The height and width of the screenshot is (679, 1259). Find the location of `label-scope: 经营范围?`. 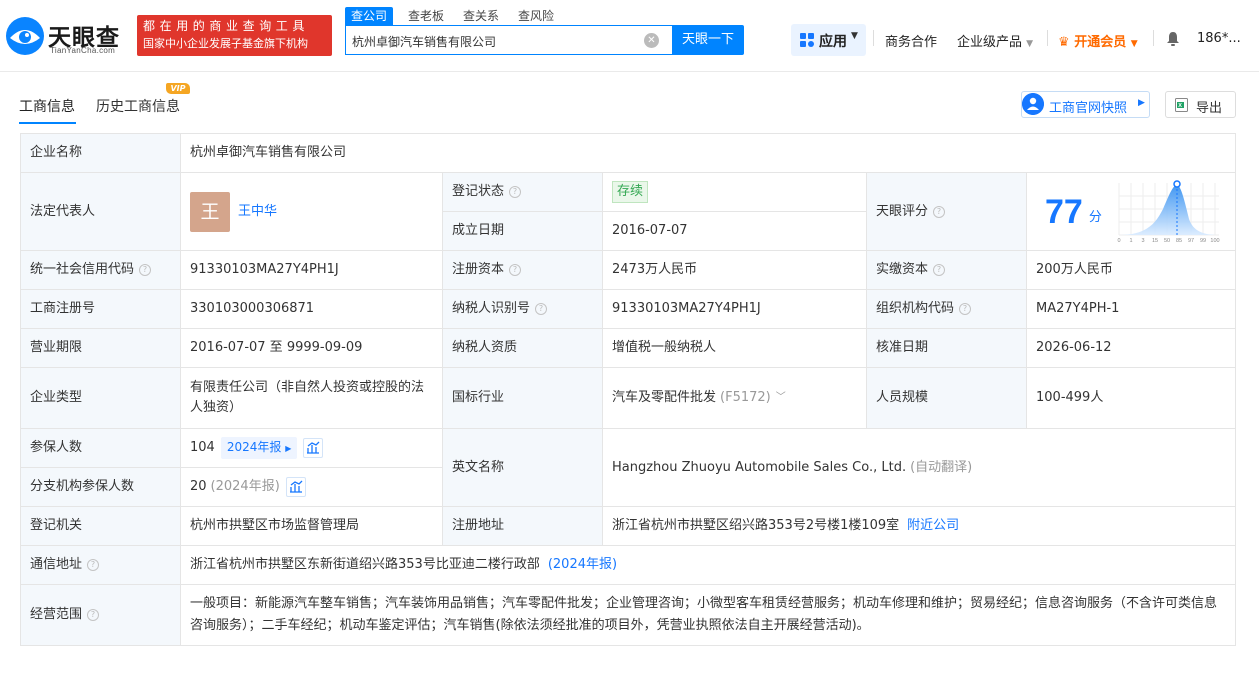

label-scope: 经营范围? is located at coordinates (101, 615).